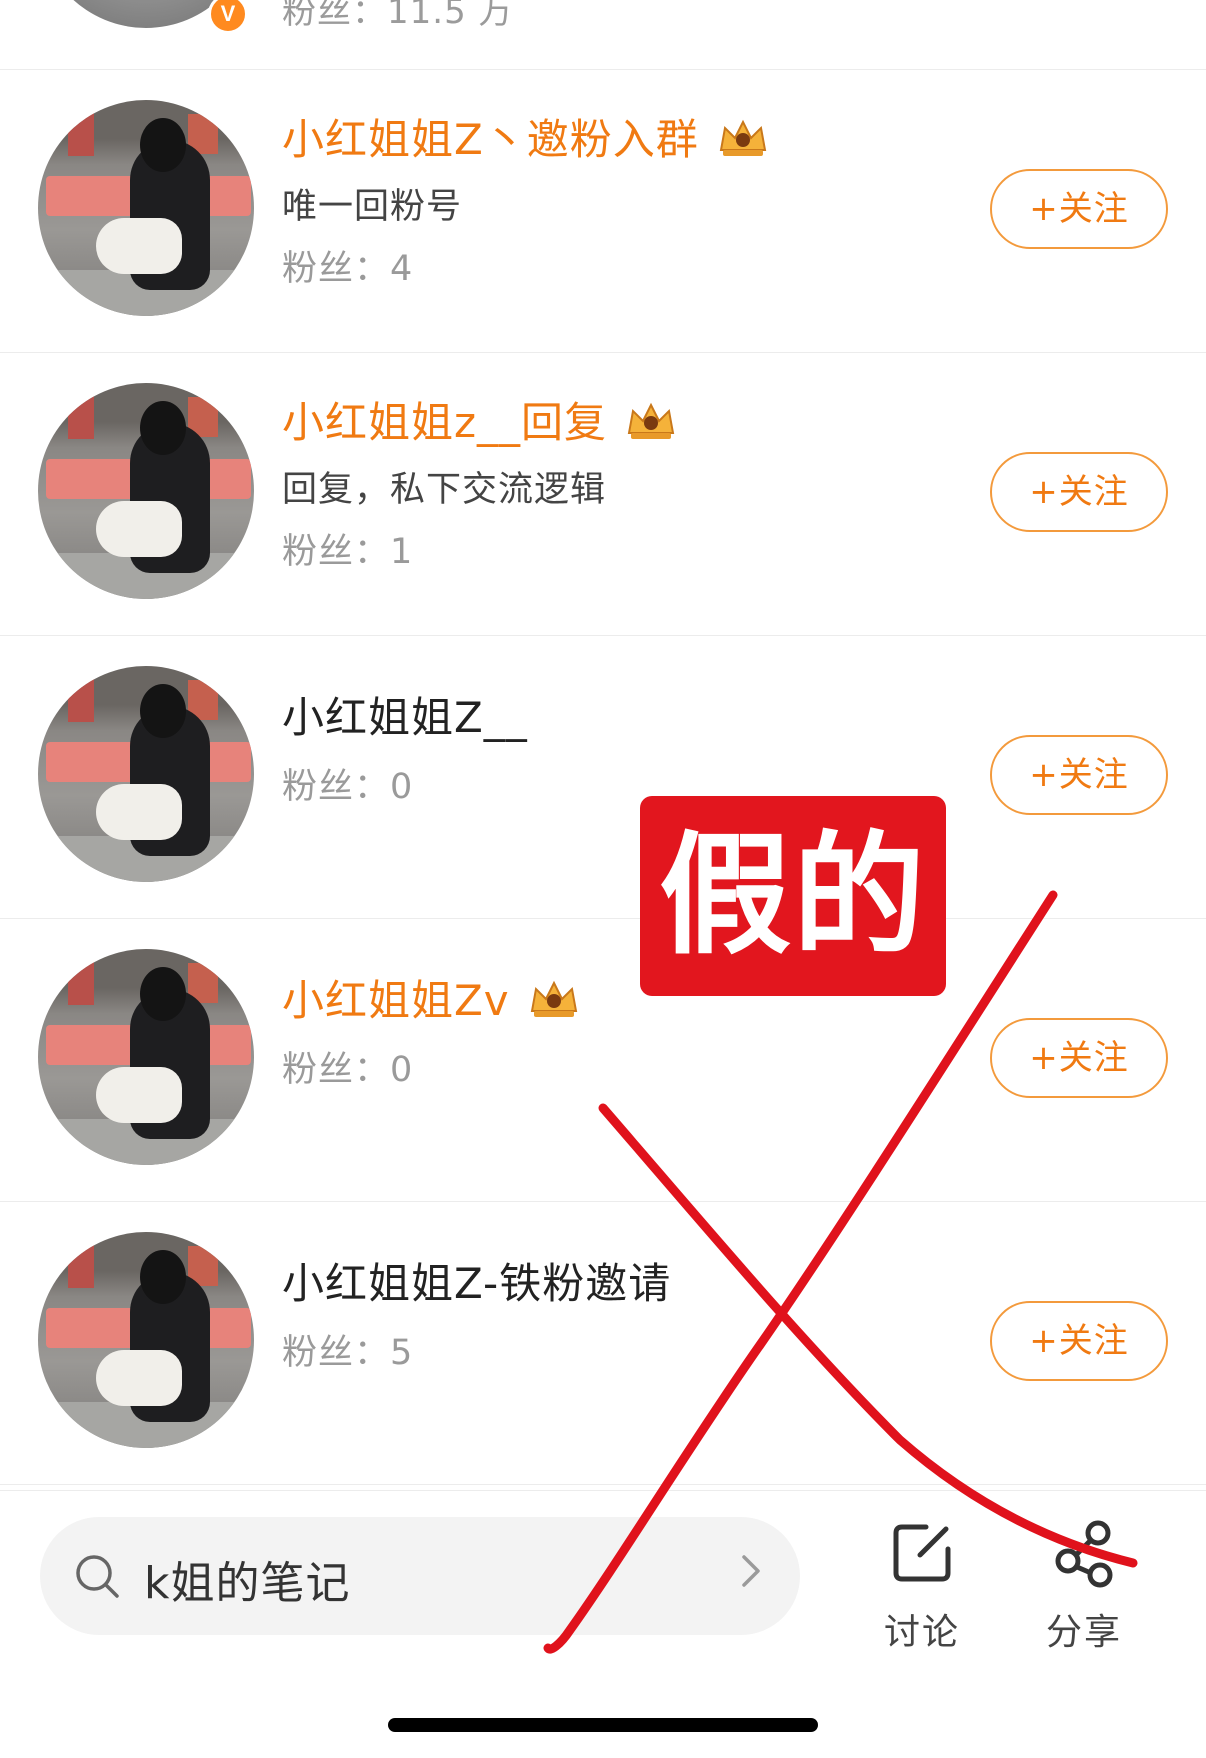 This screenshot has width=1206, height=1758. Describe the element at coordinates (444, 490) in the screenshot. I see `user-desc: 回复，私下交流逻辑` at that location.